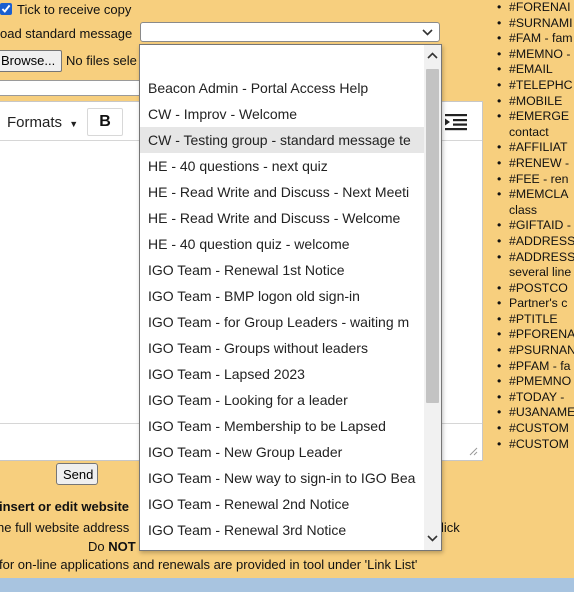 The image size is (574, 592). Describe the element at coordinates (74, 124) in the screenshot. I see `caret-down-icon: ▼` at that location.